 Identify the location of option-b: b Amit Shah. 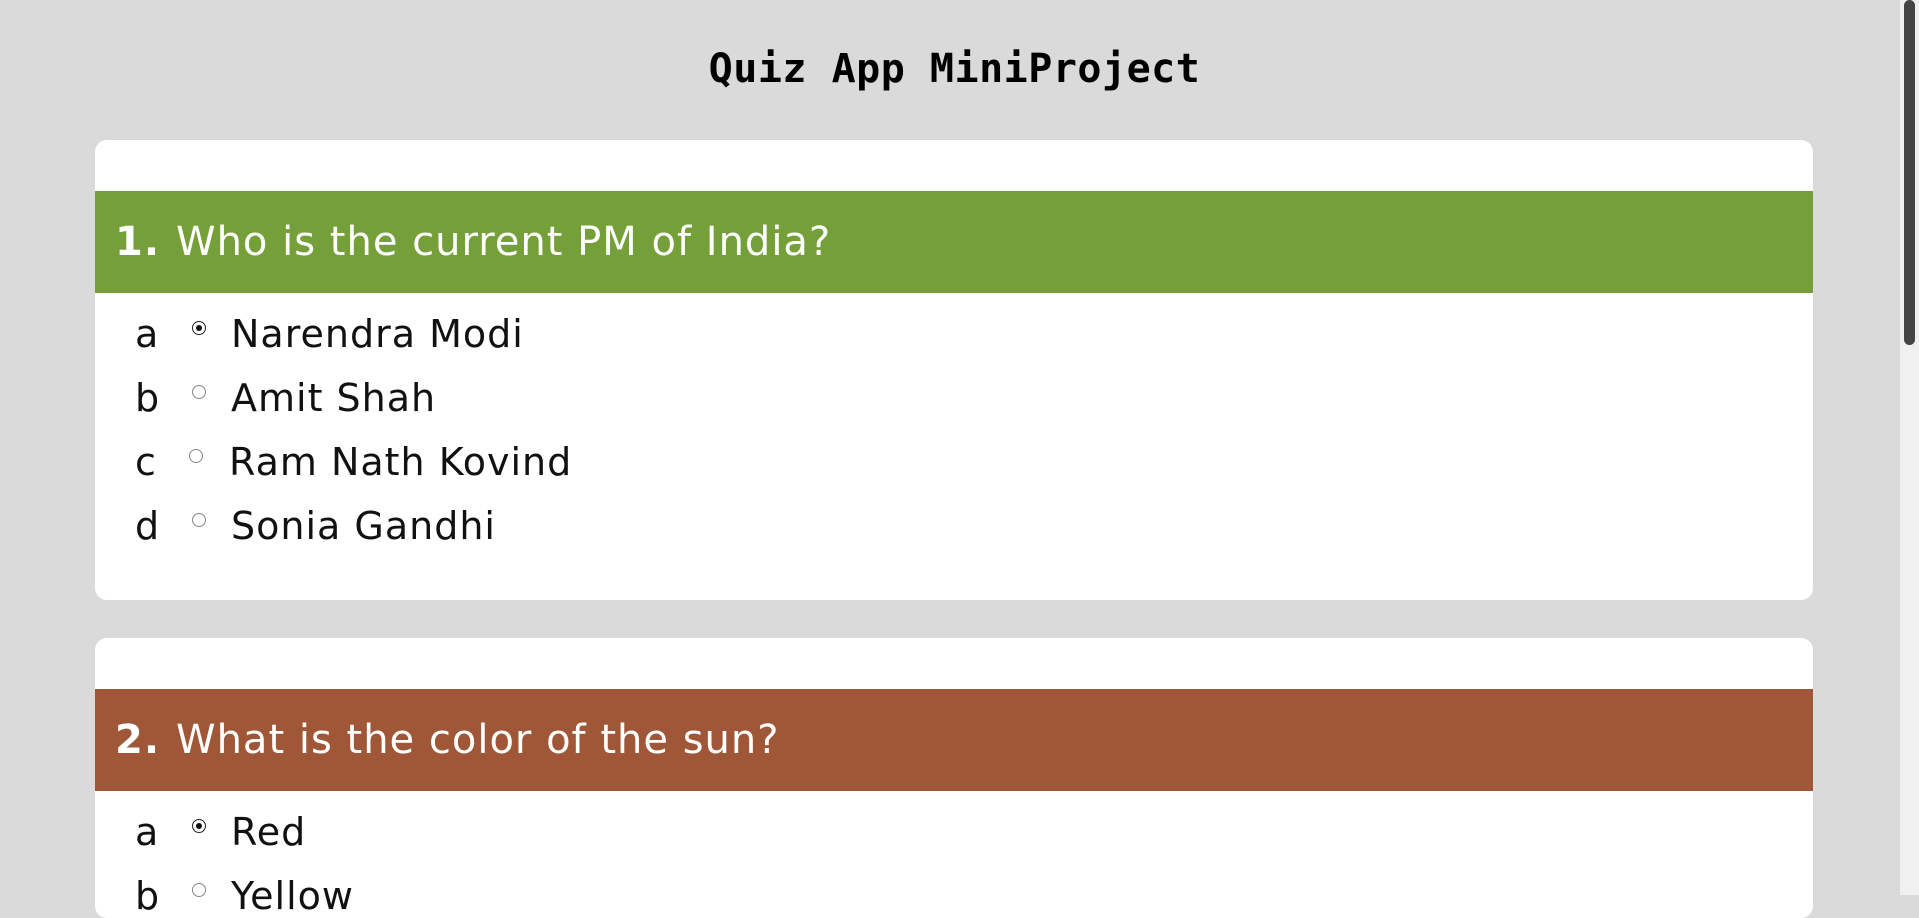
(285, 398).